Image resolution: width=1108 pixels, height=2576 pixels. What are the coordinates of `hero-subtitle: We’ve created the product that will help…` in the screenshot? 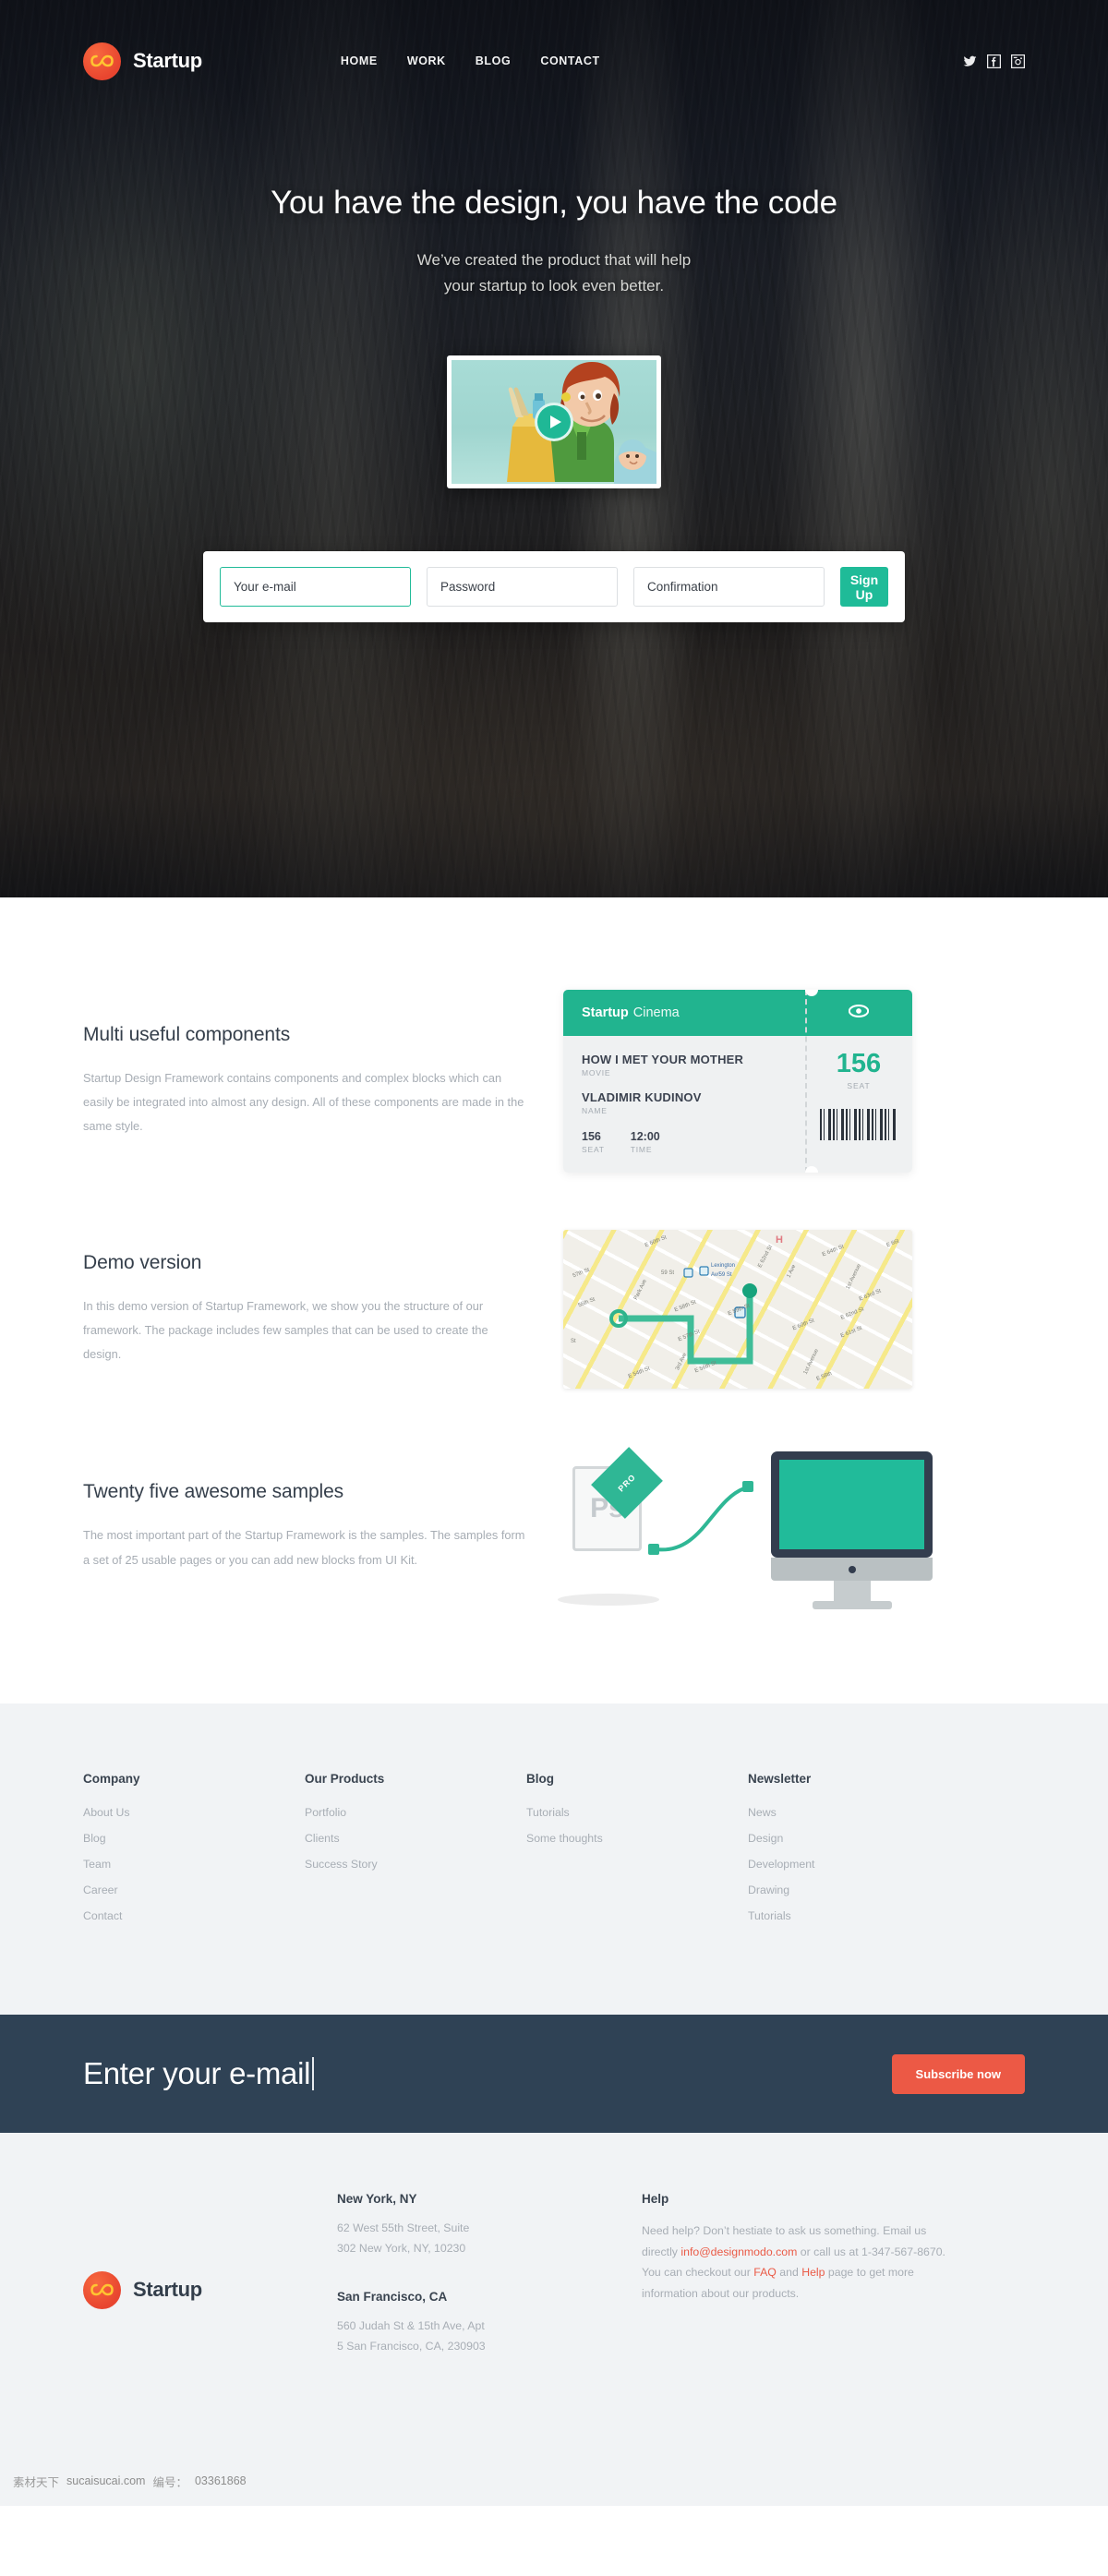 It's located at (554, 272).